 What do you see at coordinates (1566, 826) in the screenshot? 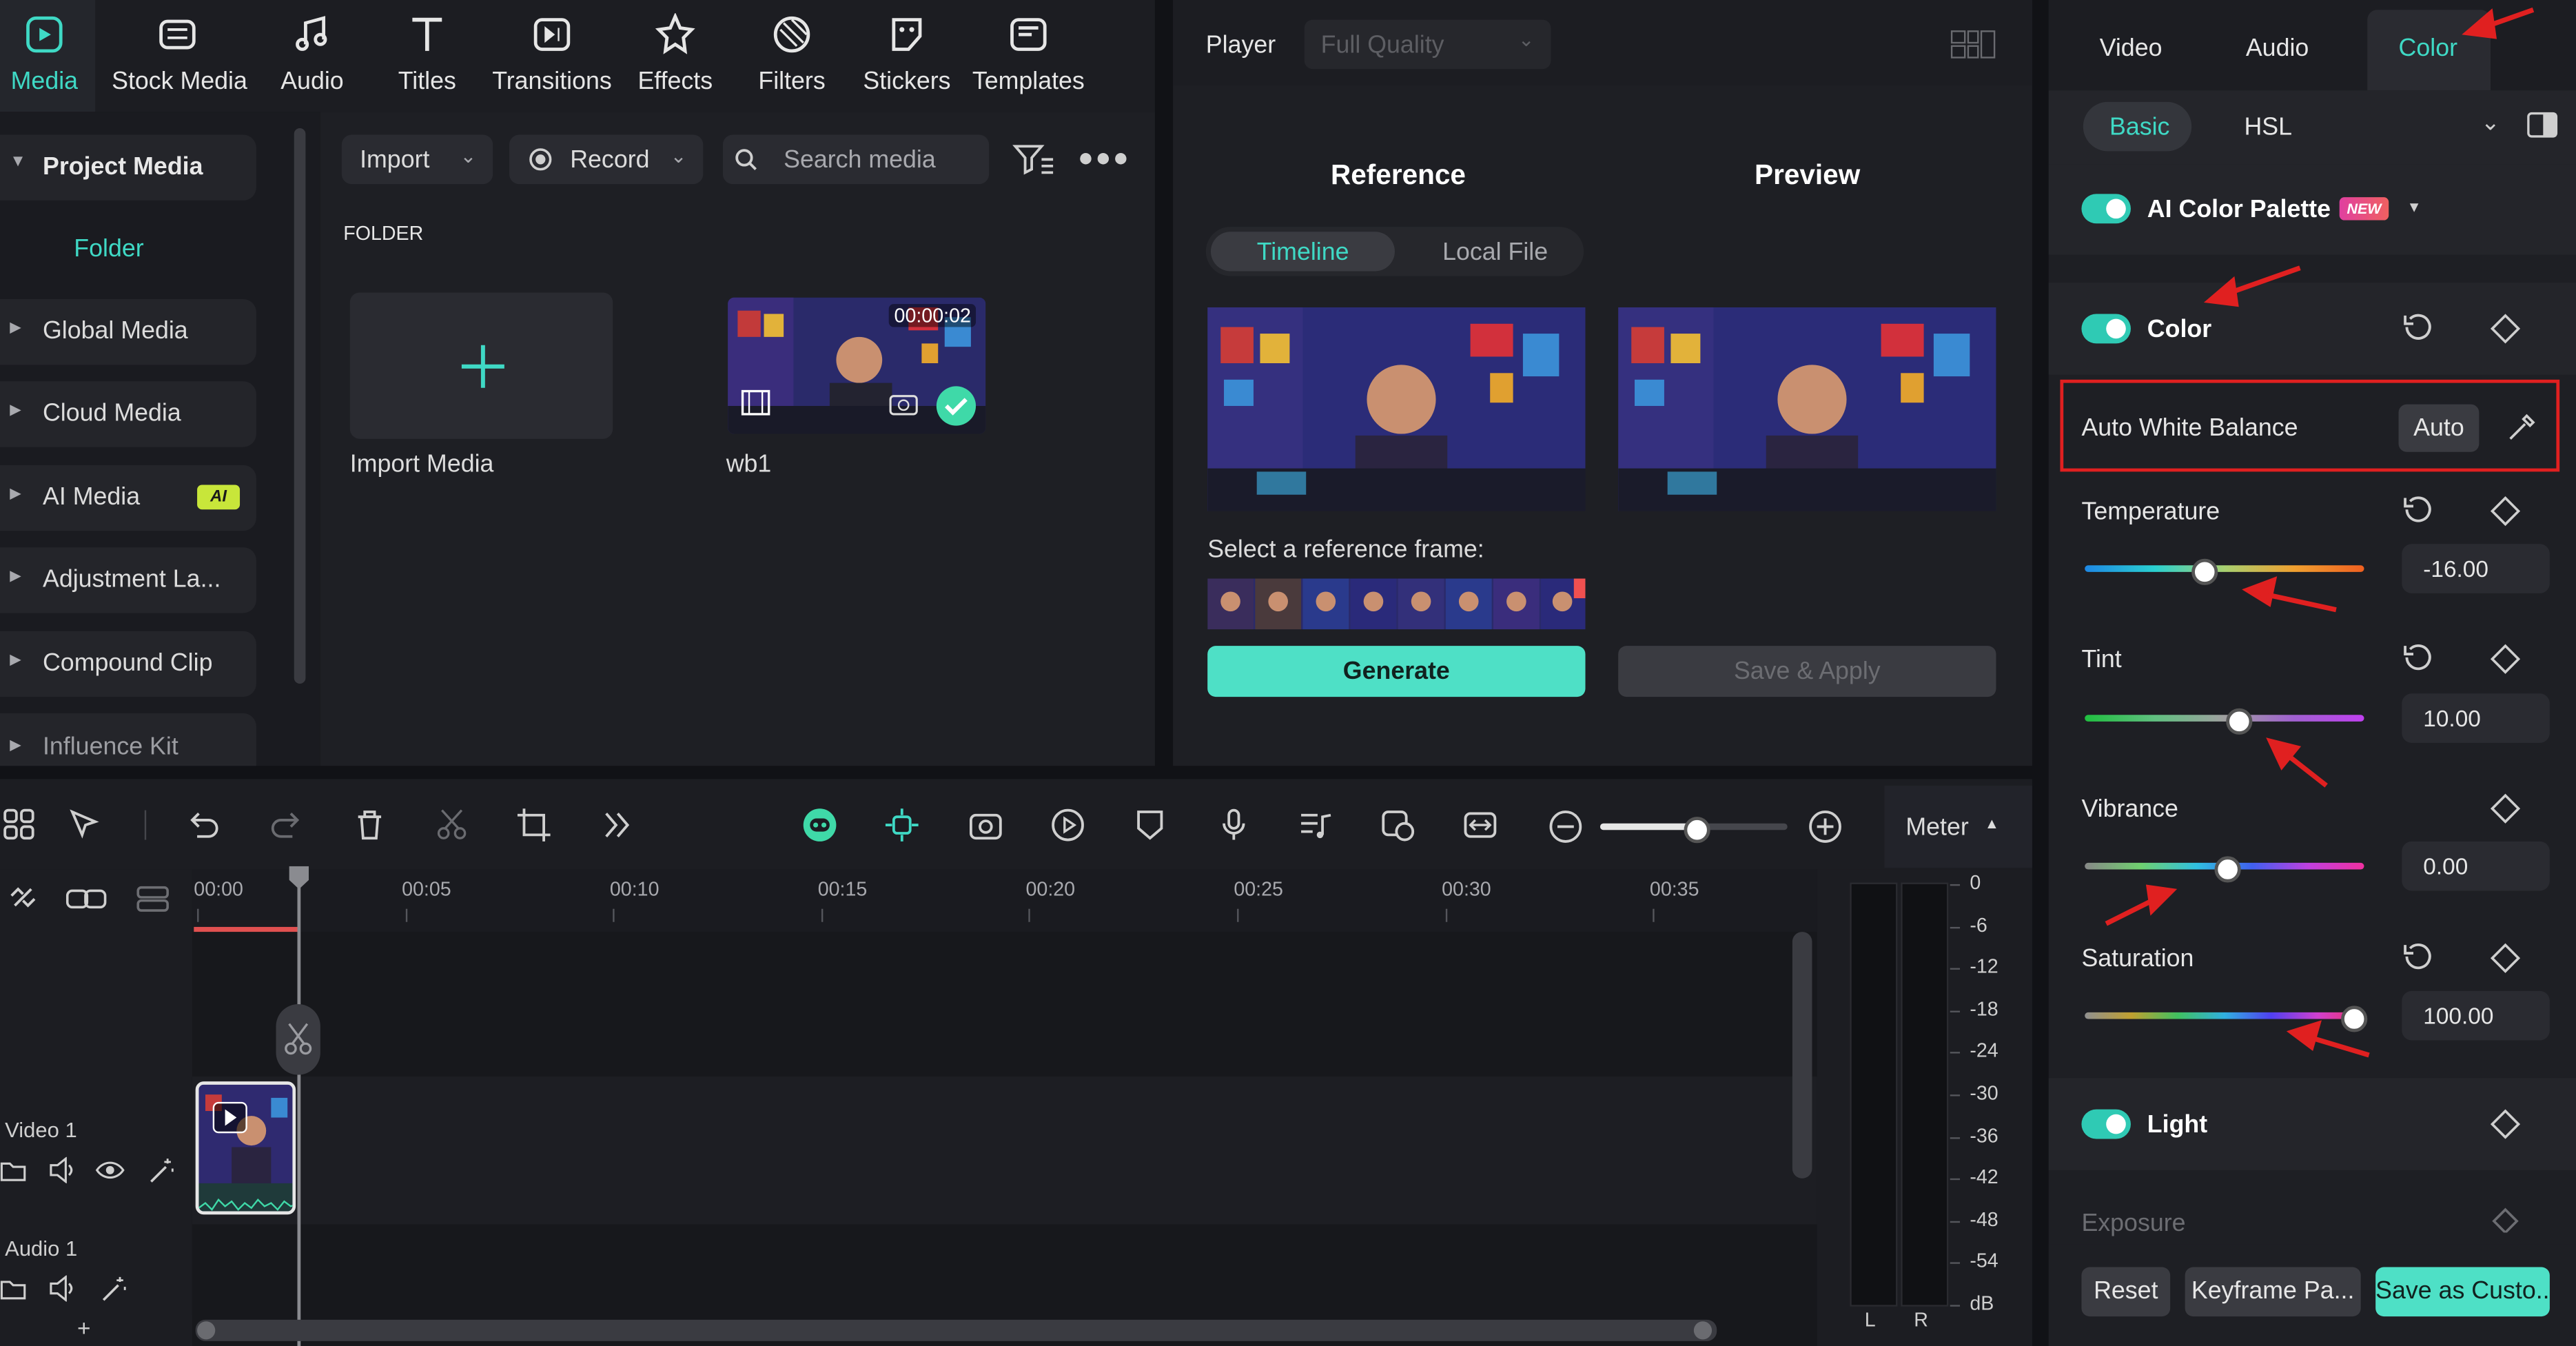
I see `zoom-out-icon` at bounding box center [1566, 826].